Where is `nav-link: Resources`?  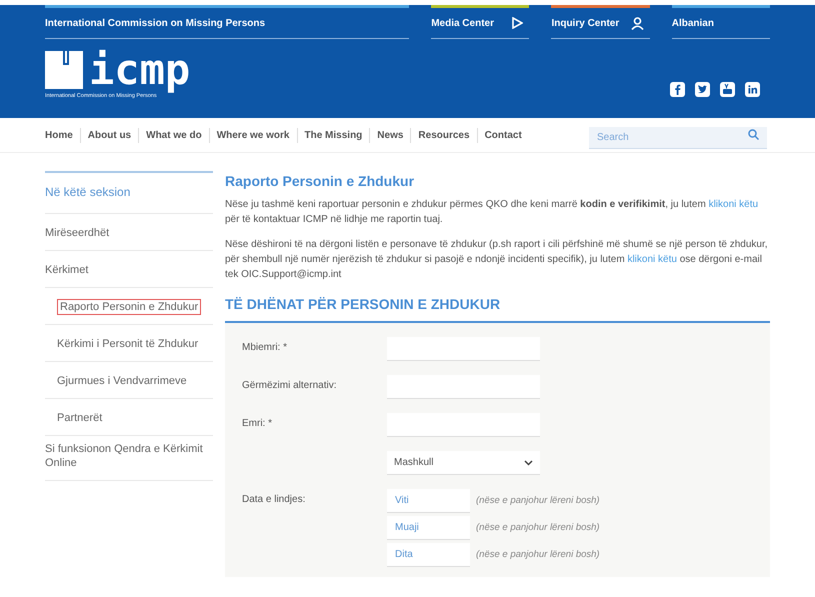
nav-link: Resources is located at coordinates (443, 135).